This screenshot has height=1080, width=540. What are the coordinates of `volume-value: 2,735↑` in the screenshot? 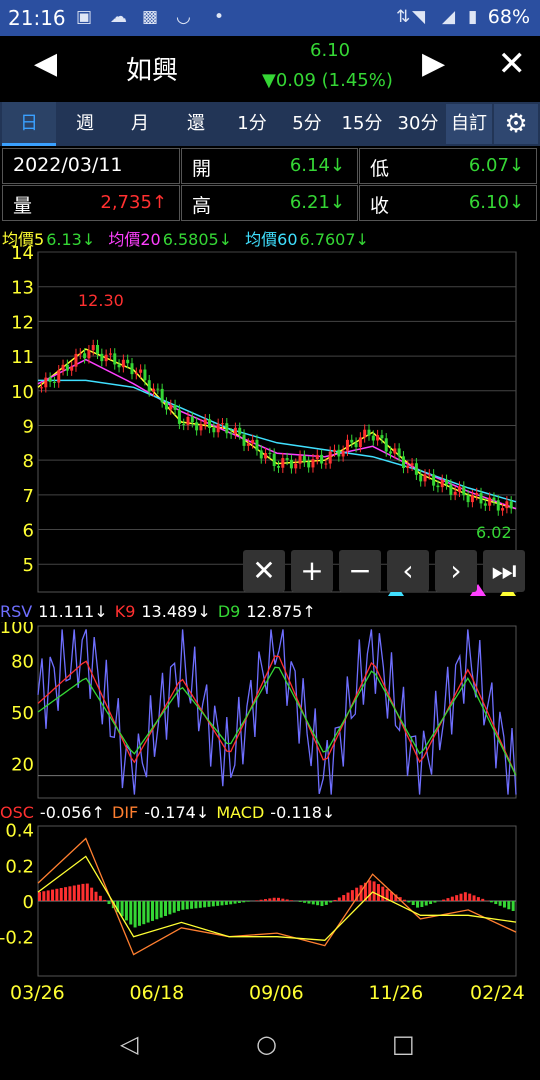 It's located at (133, 202).